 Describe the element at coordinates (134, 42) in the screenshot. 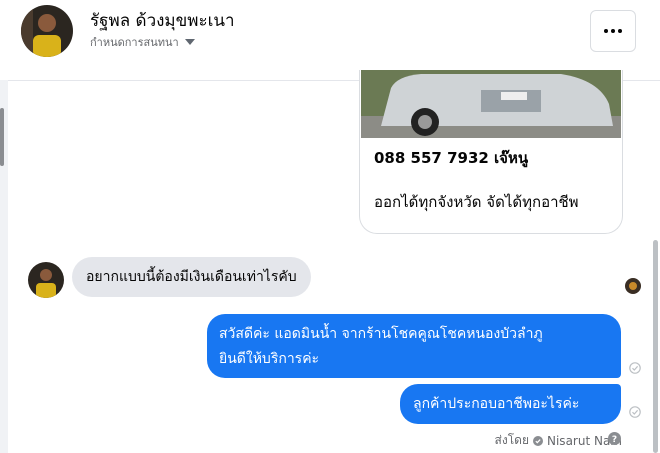

I see `conversation-settings-label: กำหนดการสนทนา` at that location.